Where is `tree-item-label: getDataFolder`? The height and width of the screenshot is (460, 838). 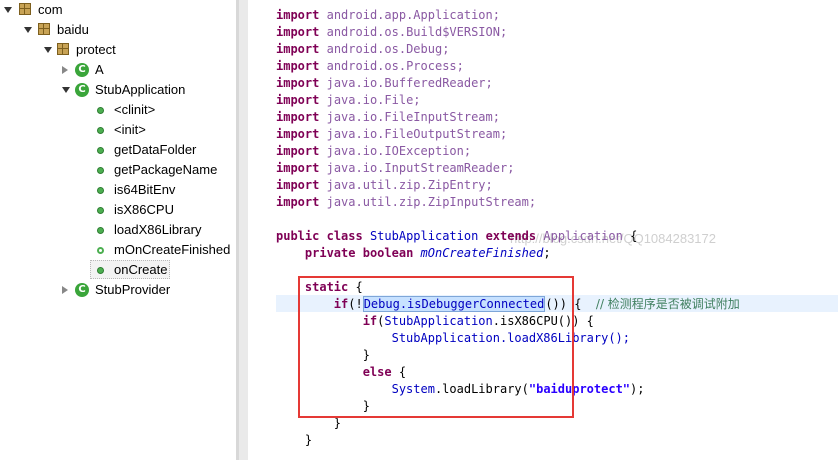 tree-item-label: getDataFolder is located at coordinates (155, 149).